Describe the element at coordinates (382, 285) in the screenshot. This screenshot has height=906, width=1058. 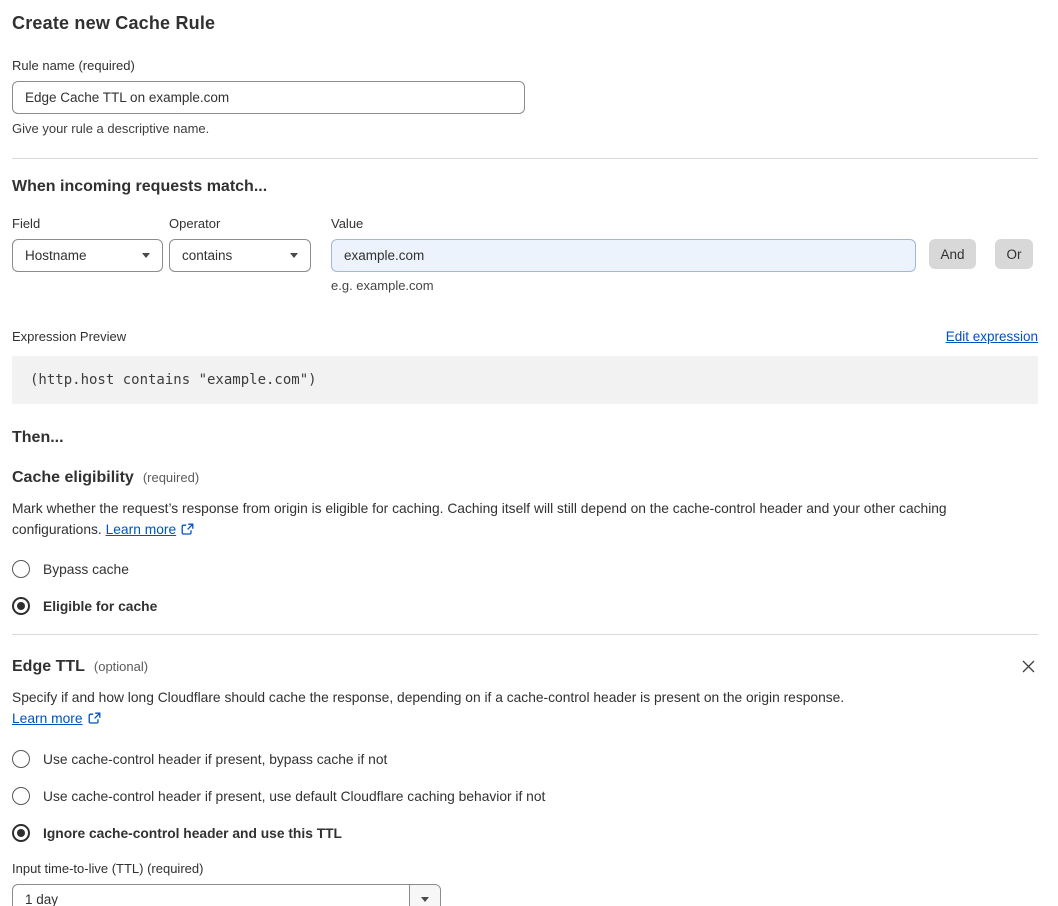
I see `value-helper: e.g. example.com` at that location.